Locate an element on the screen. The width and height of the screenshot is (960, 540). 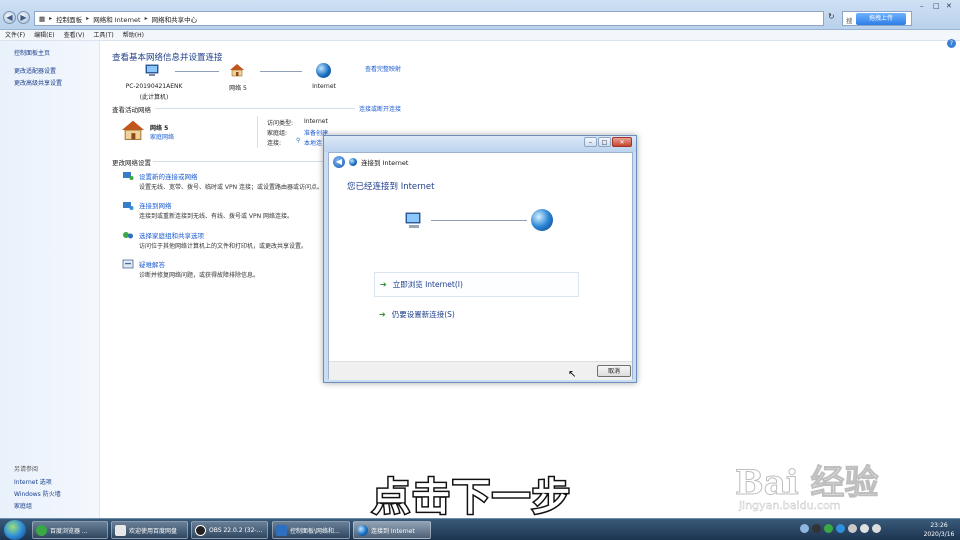
breadcrumb-control-panel: 控制面板 is located at coordinates (69, 19).